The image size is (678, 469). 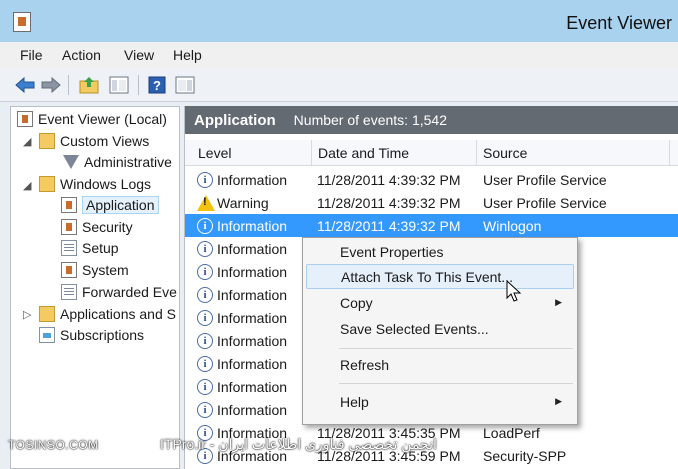 I want to click on log-header: Application Number of events: 1,542, so click(x=431, y=120).